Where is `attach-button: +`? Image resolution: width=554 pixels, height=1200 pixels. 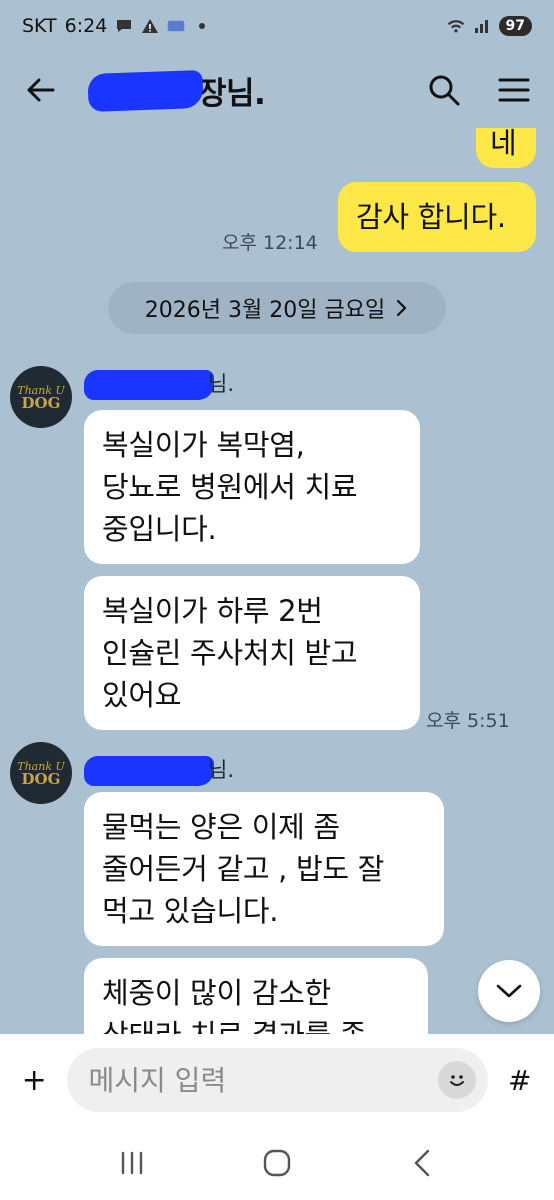 attach-button: + is located at coordinates (34, 1080).